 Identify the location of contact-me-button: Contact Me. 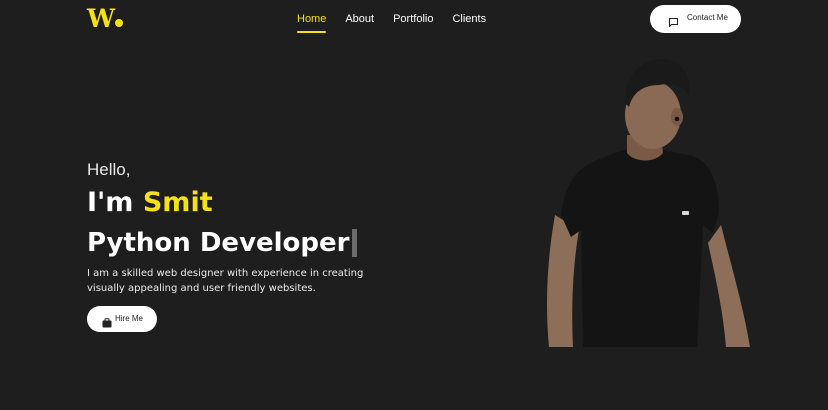
(695, 19).